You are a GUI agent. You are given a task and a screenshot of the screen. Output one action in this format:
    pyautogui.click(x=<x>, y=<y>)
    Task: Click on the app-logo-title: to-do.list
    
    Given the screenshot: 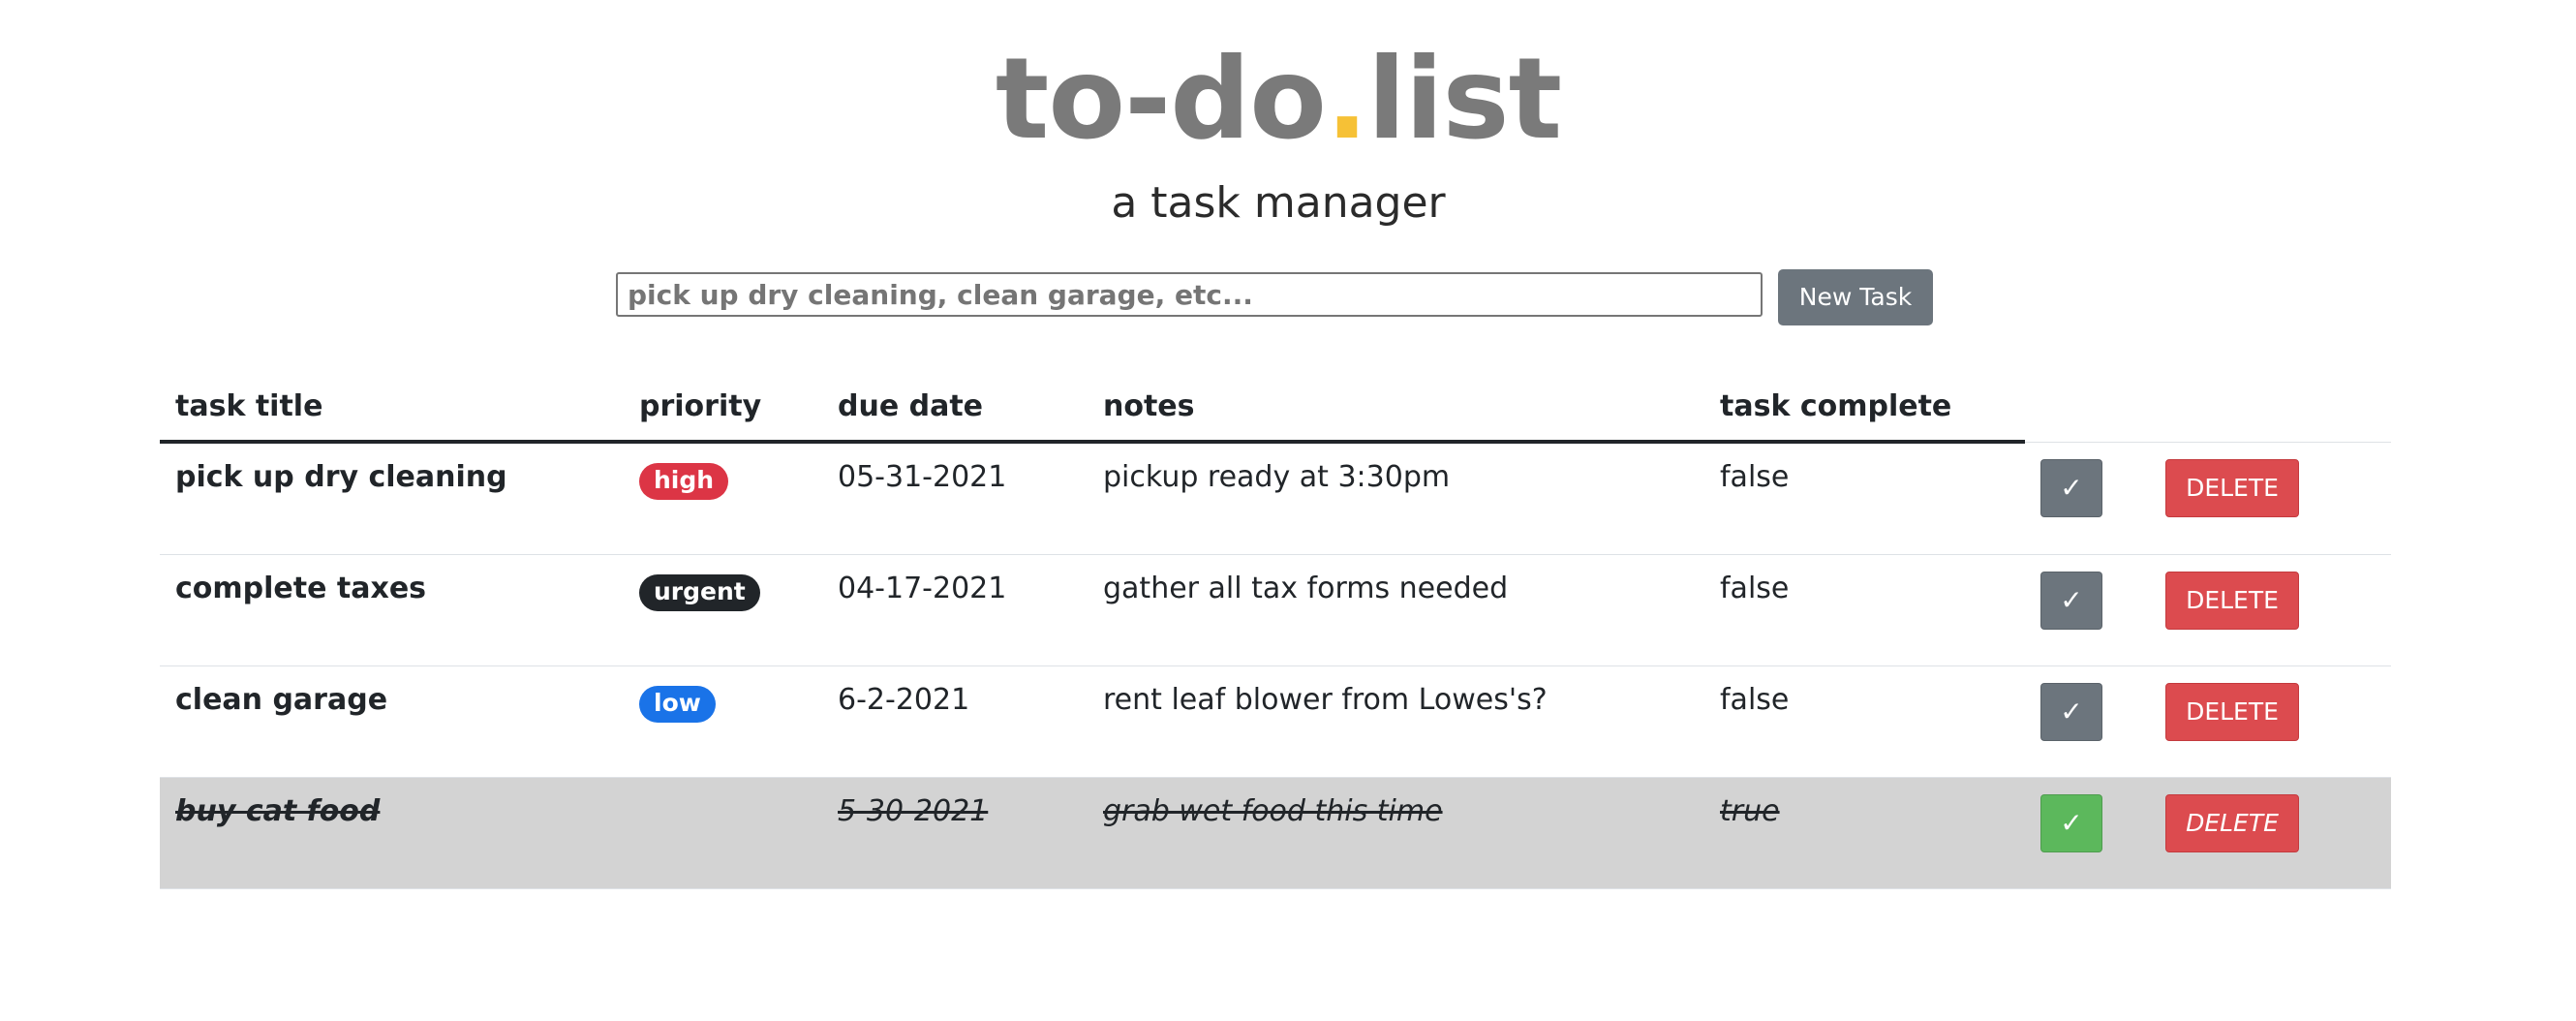 What is the action you would take?
    pyautogui.click(x=1278, y=99)
    